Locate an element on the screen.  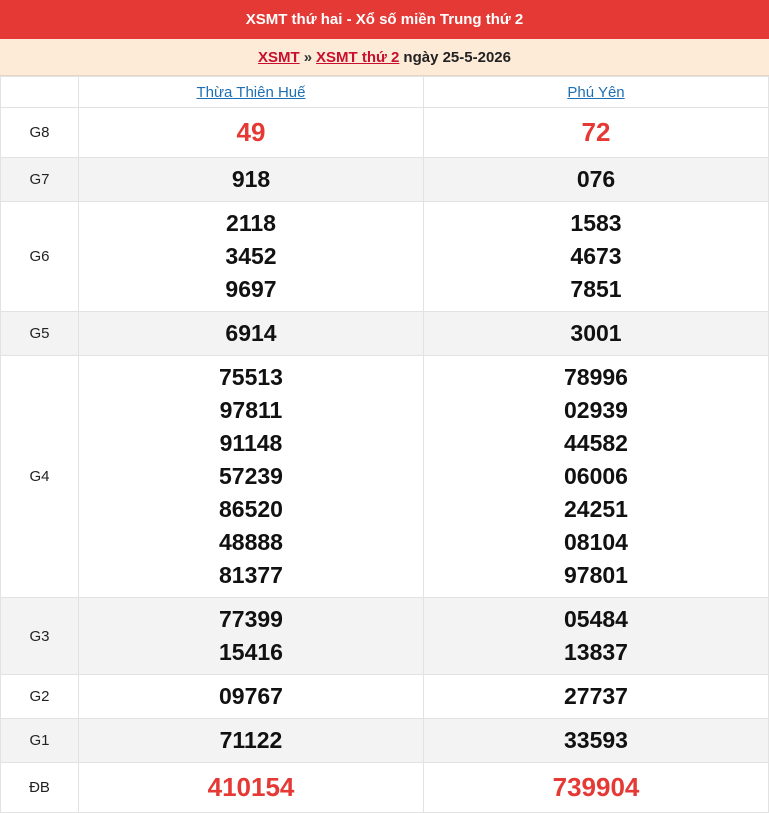
prize-cell: 78996 02939 44582 06006 24251 08104 97801 is located at coordinates (596, 476).